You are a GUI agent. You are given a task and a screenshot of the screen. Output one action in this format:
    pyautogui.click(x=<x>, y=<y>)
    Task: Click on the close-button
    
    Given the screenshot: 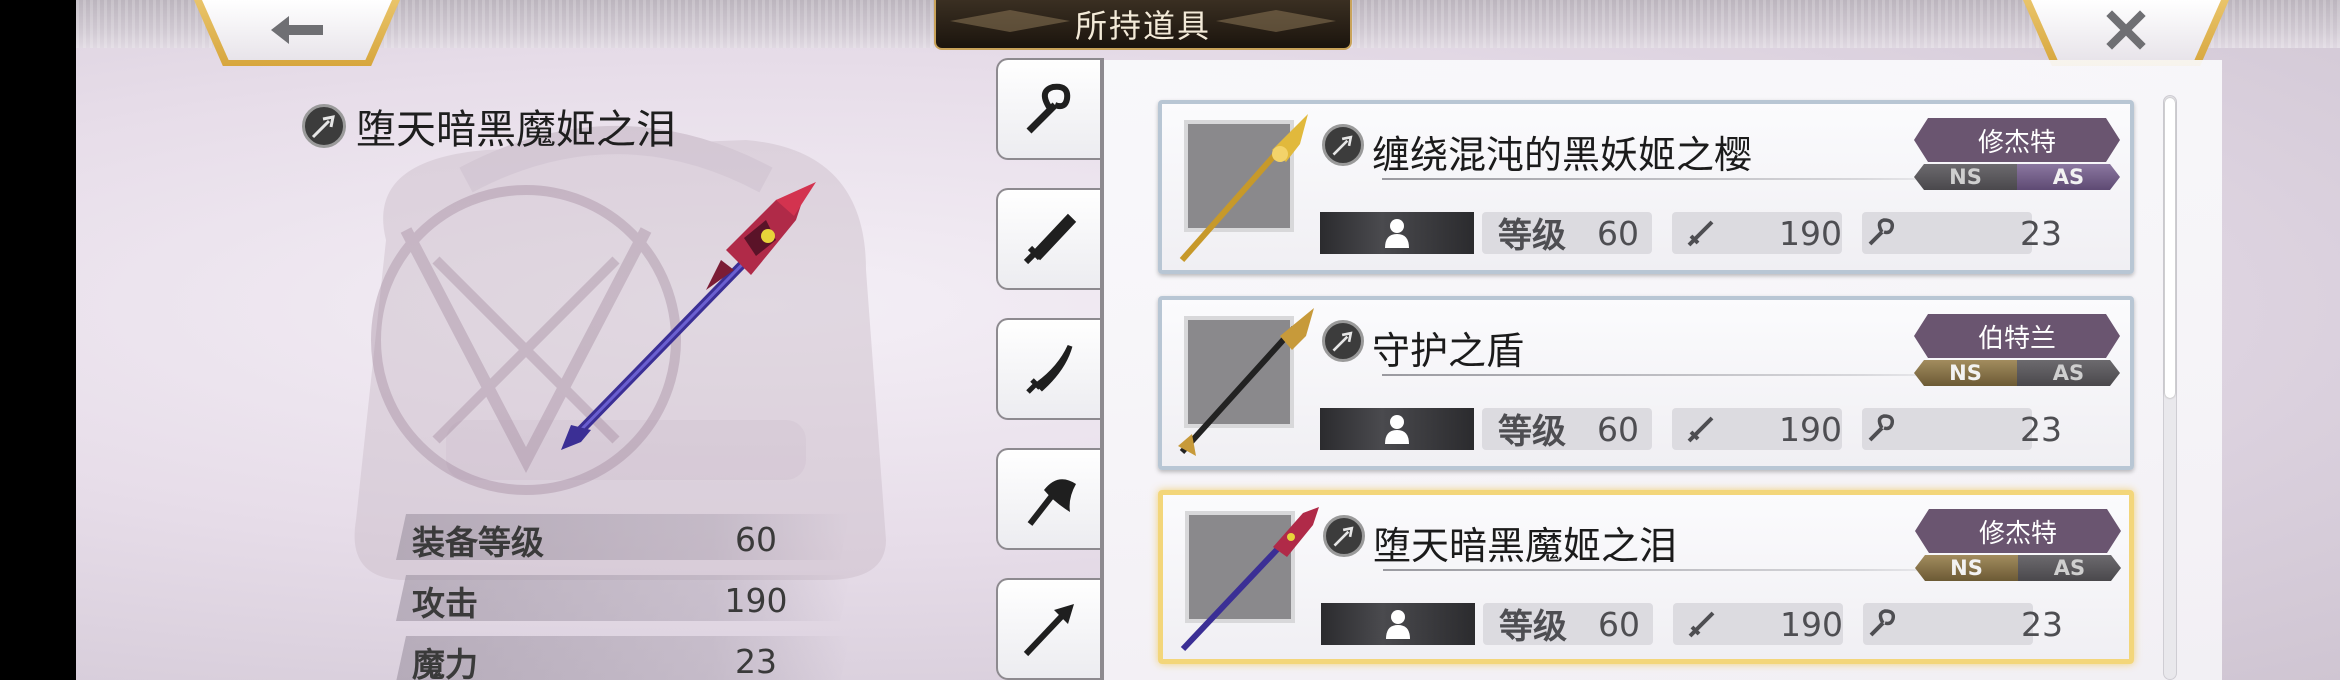 What is the action you would take?
    pyautogui.click(x=2126, y=33)
    